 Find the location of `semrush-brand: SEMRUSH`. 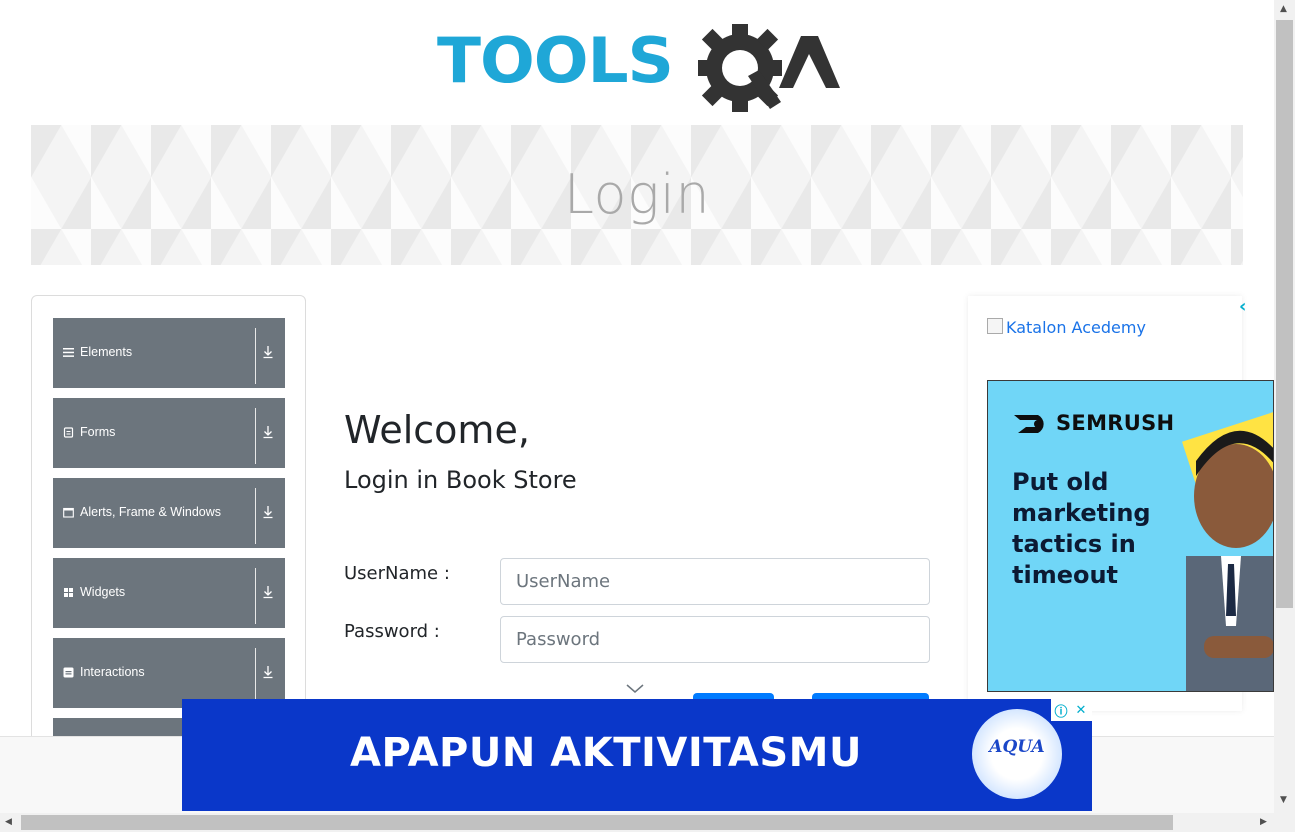

semrush-brand: SEMRUSH is located at coordinates (1115, 423).